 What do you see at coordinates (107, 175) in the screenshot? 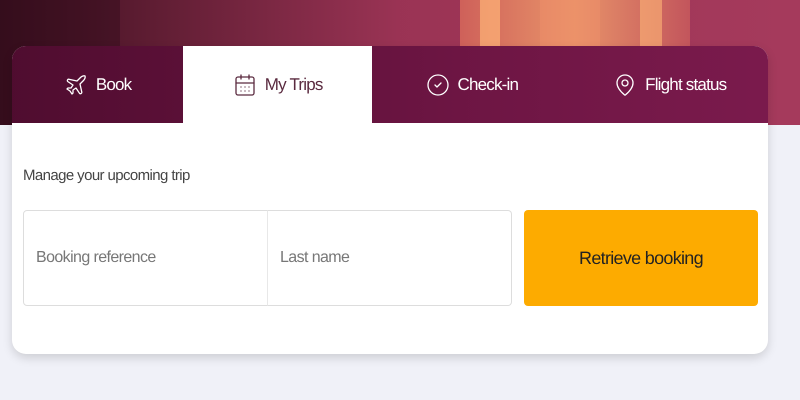
I see `section-heading: Manage your upcoming trip` at bounding box center [107, 175].